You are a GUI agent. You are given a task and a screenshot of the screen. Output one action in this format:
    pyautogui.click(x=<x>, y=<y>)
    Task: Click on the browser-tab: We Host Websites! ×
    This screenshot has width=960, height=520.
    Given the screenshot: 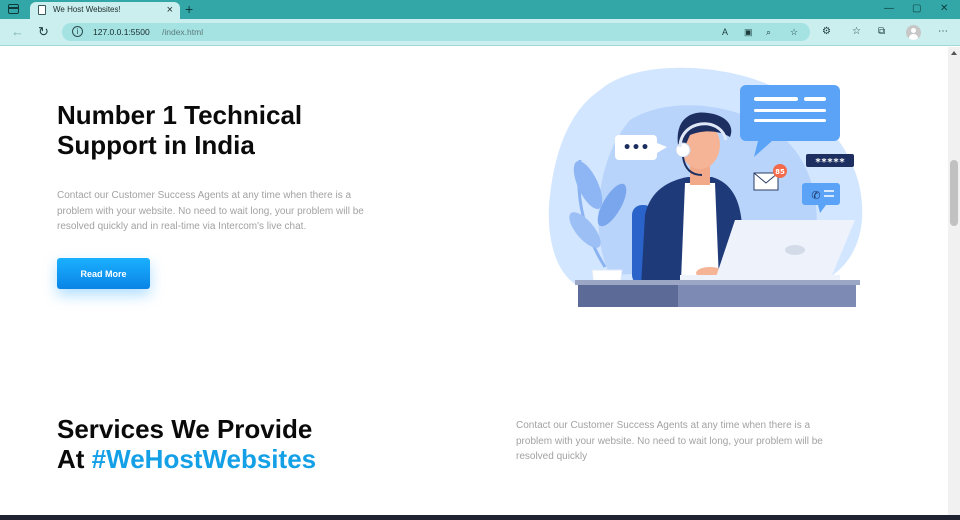 What is the action you would take?
    pyautogui.click(x=105, y=10)
    